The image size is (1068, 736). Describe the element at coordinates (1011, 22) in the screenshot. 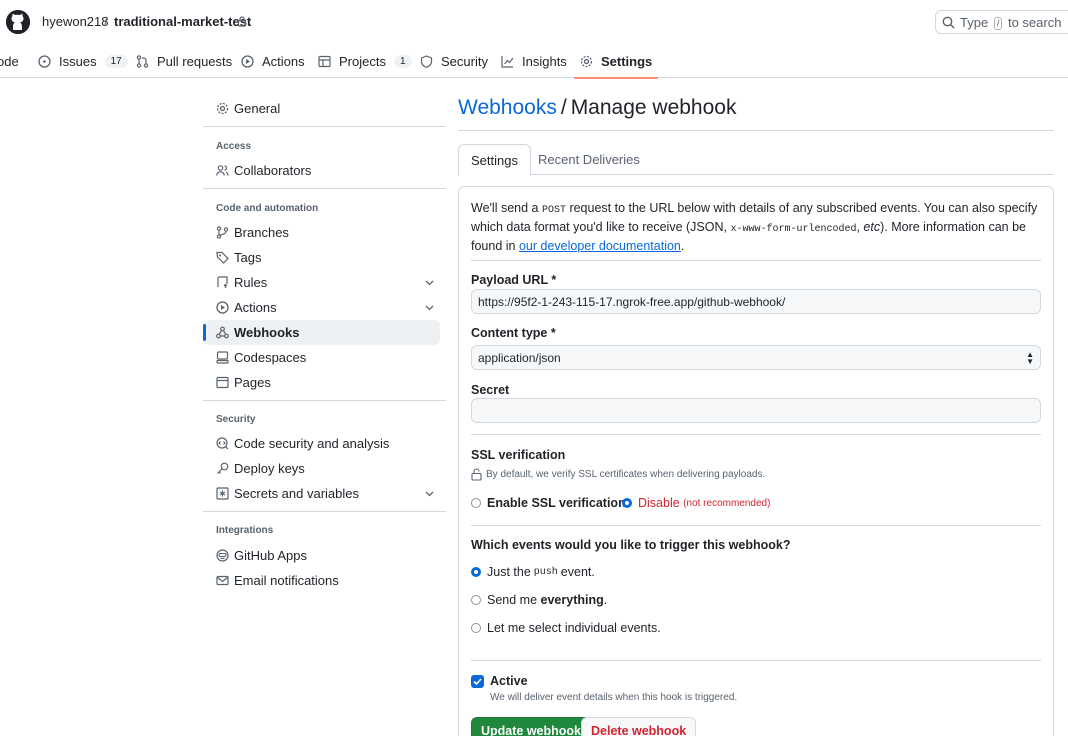

I see `search-placeholder: Type / to search` at that location.